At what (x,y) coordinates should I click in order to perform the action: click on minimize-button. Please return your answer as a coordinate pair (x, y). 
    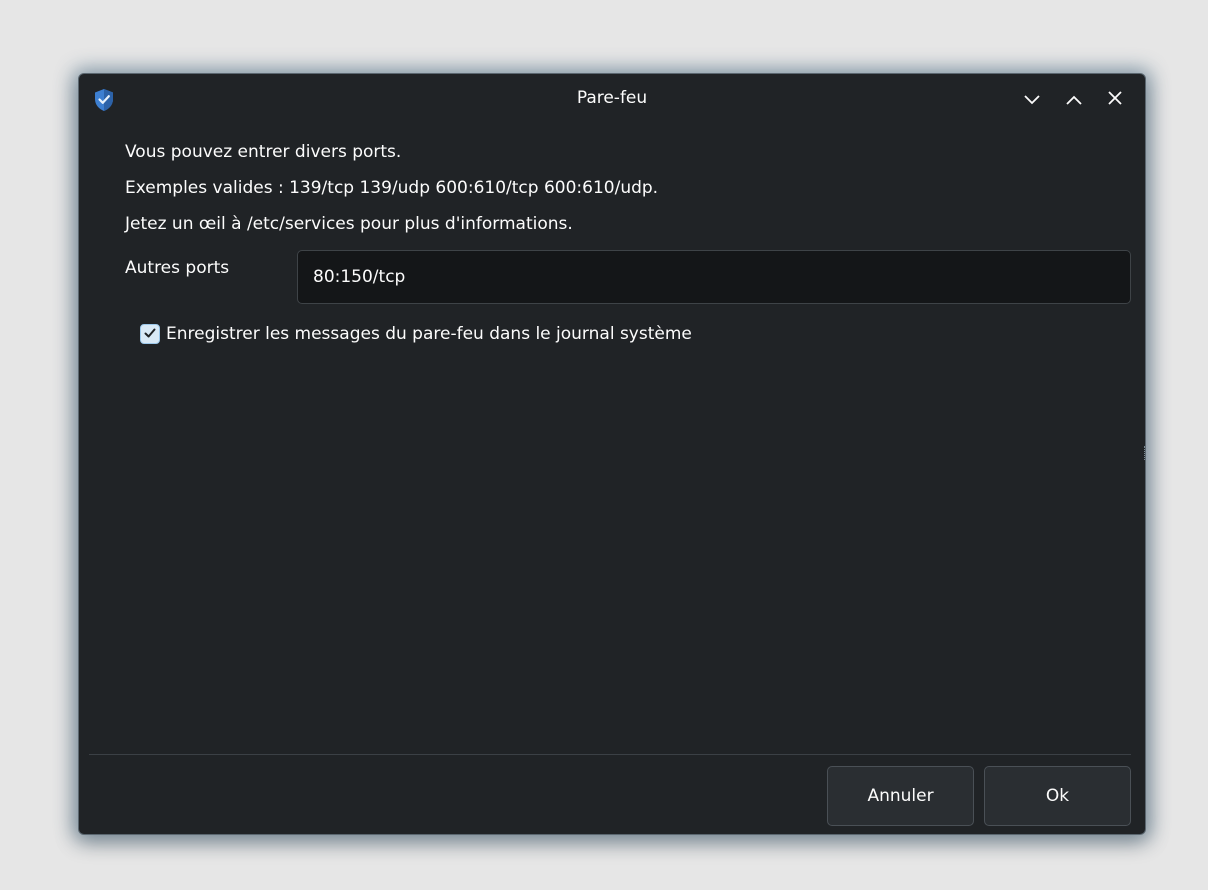
    Looking at the image, I should click on (1032, 100).